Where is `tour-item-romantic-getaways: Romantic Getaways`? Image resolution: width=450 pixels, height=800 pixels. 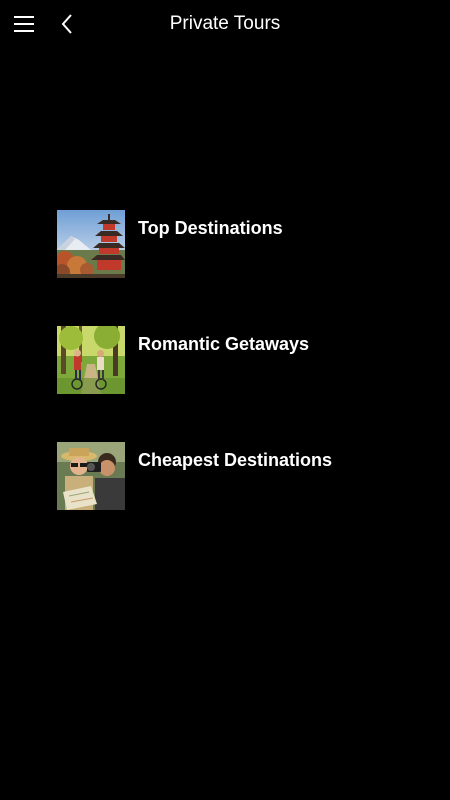
tour-item-romantic-getaways: Romantic Getaways is located at coordinates (227, 360).